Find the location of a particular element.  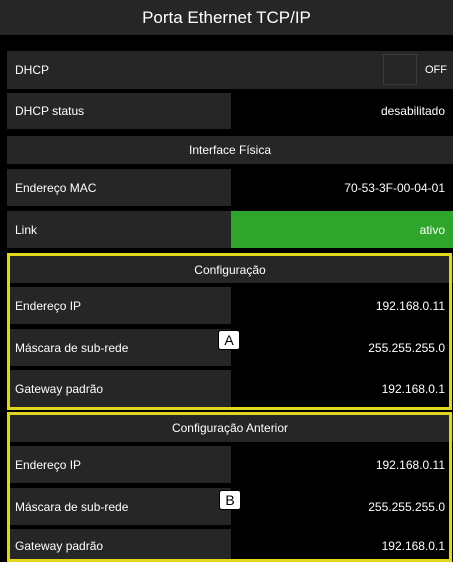

config-ip-row: Endereço IP 192.168.0.11 is located at coordinates (230, 305).